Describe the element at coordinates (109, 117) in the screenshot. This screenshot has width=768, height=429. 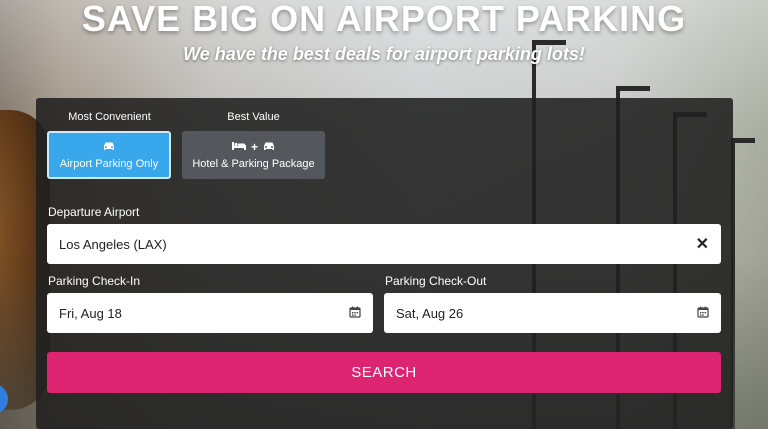
I see `option-caption-convenient: Most Convenient` at that location.